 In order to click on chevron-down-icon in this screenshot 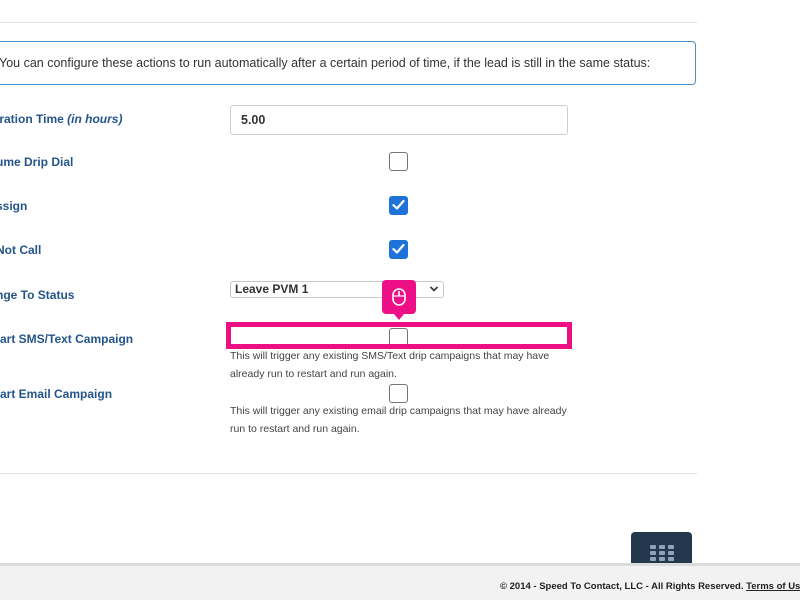, I will do `click(434, 289)`.